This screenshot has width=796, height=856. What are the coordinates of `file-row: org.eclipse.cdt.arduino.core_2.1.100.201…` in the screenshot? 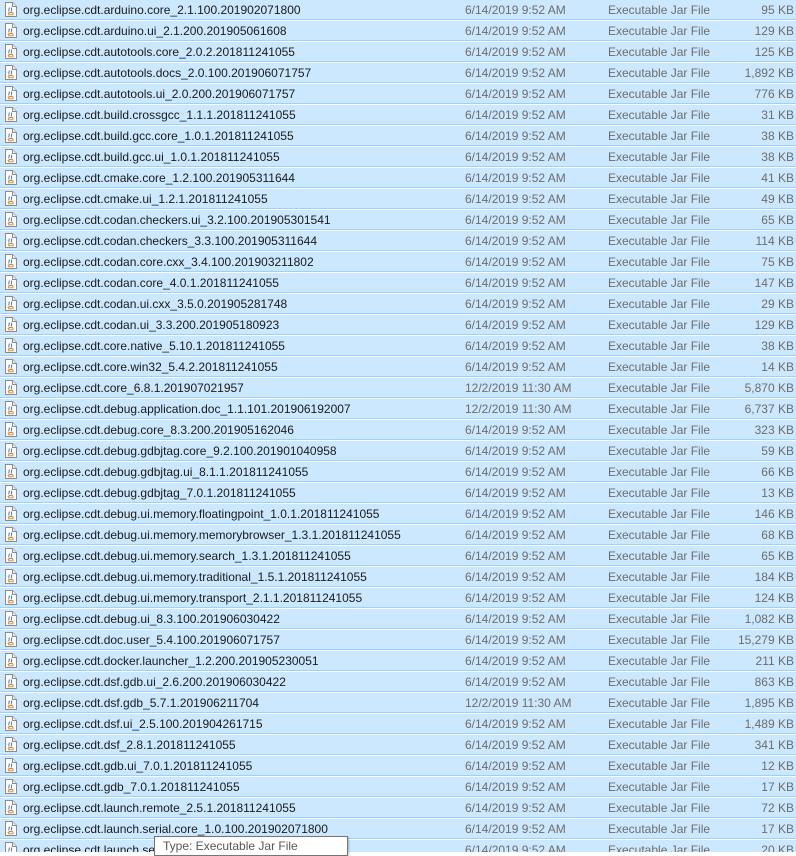 It's located at (398, 10).